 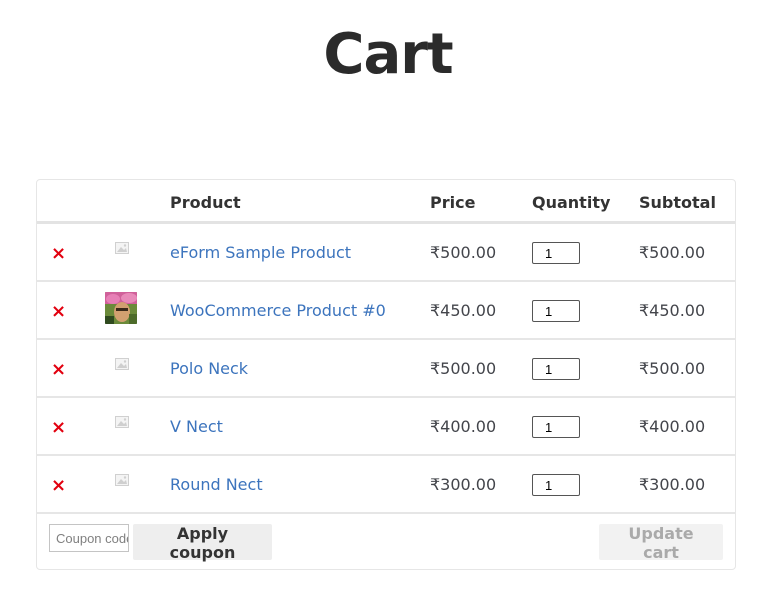 I want to click on cart-actions: Apply coupon Update cart, so click(x=386, y=542).